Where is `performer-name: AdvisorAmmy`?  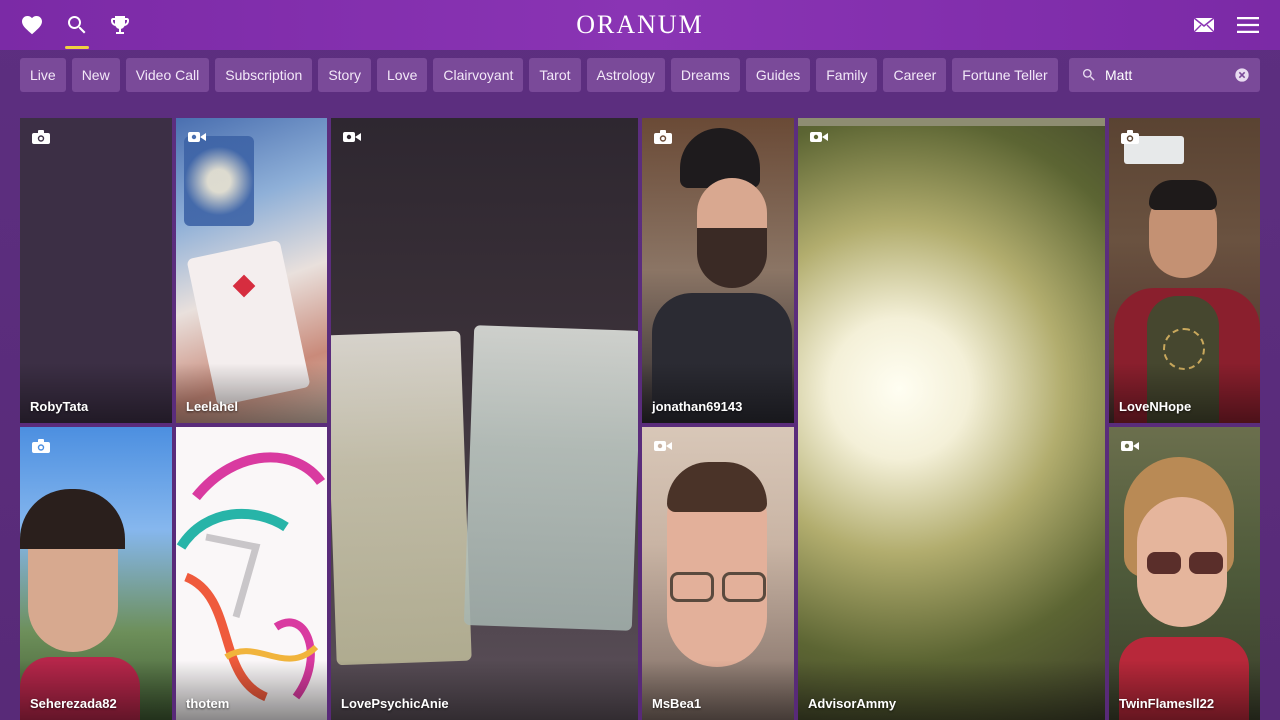 performer-name: AdvisorAmmy is located at coordinates (852, 703).